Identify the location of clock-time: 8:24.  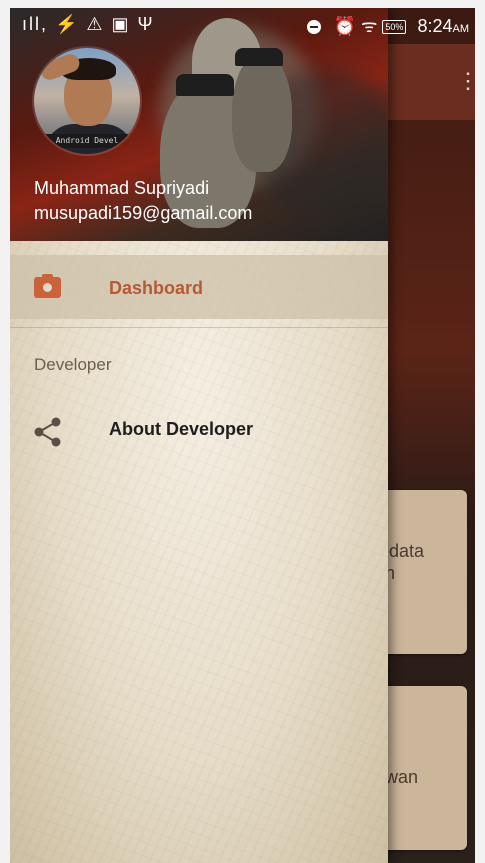
(435, 26).